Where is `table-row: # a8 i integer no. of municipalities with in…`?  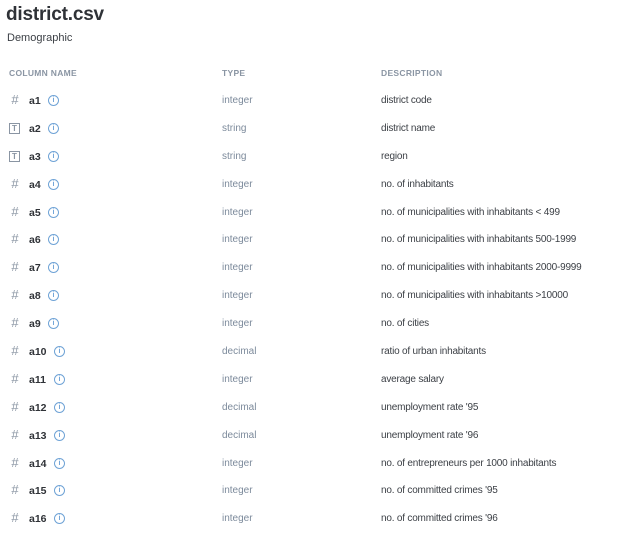
table-row: # a8 i integer no. of municipalities with in… is located at coordinates (312, 295).